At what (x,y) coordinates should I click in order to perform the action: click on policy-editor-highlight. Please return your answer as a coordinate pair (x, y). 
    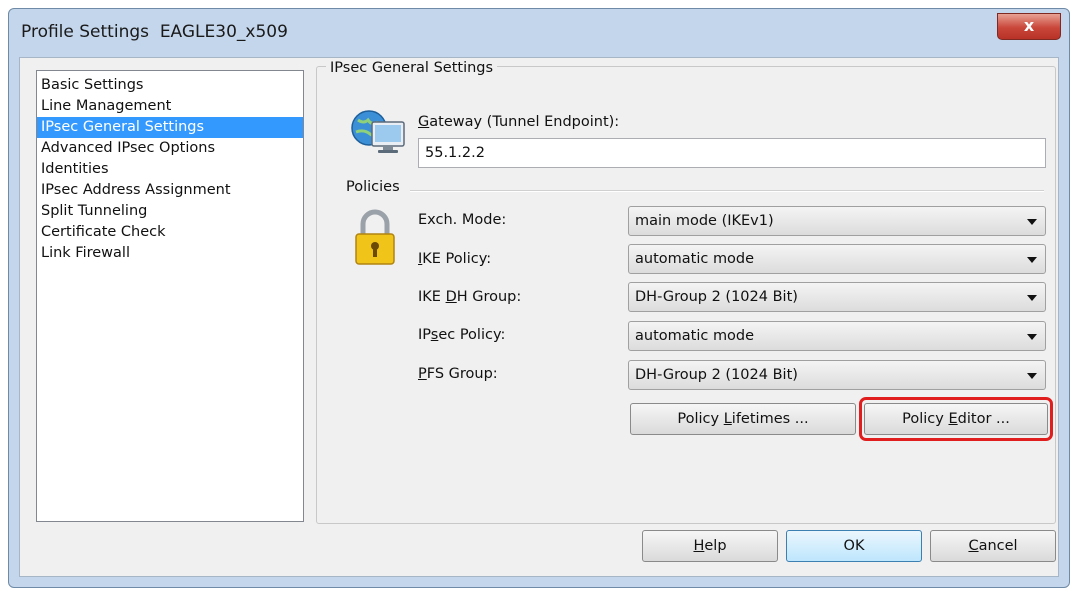
    Looking at the image, I should click on (956, 419).